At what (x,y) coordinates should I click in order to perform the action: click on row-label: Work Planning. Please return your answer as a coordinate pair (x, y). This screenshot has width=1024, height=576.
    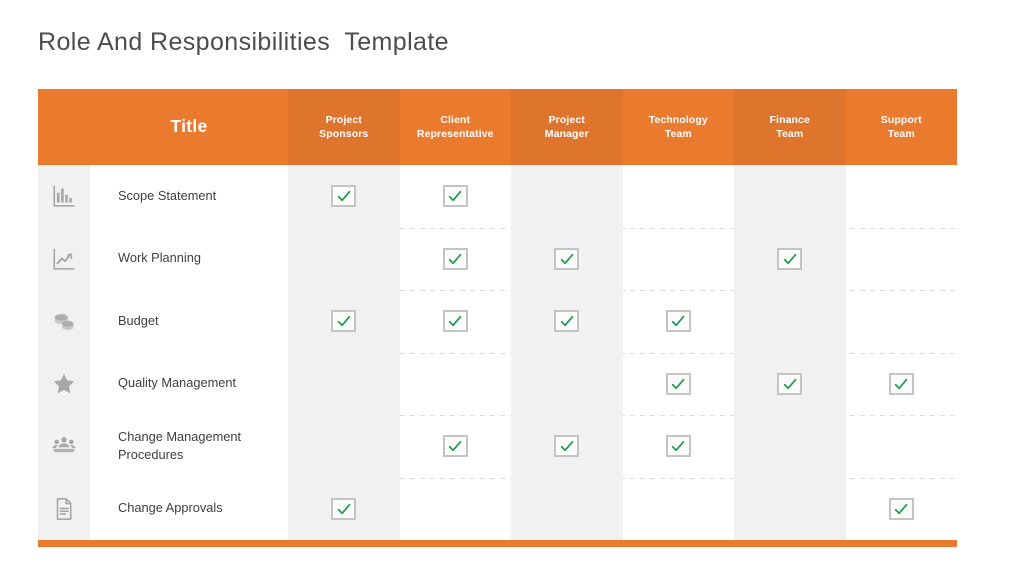
    Looking at the image, I should click on (159, 258).